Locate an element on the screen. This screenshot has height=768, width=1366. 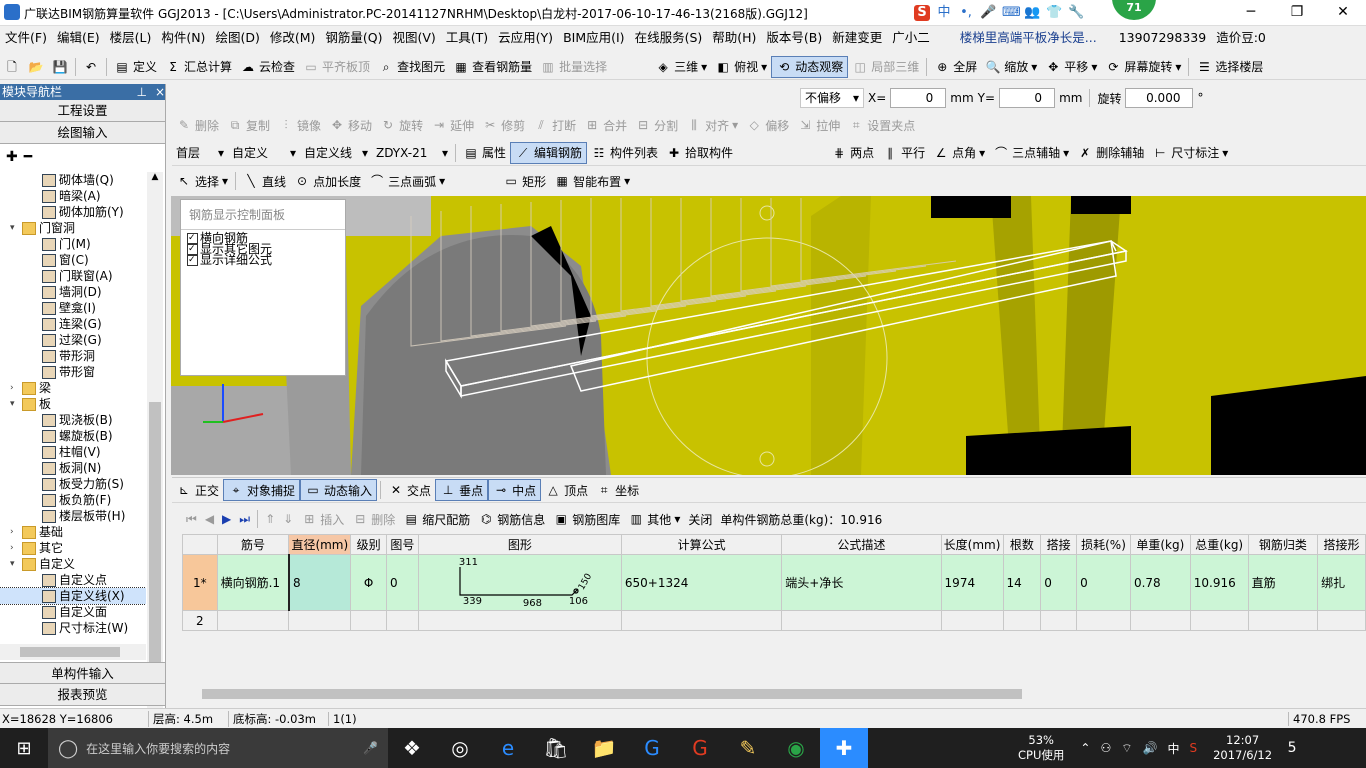
grid-cell: 1* is located at coordinates (200, 582).